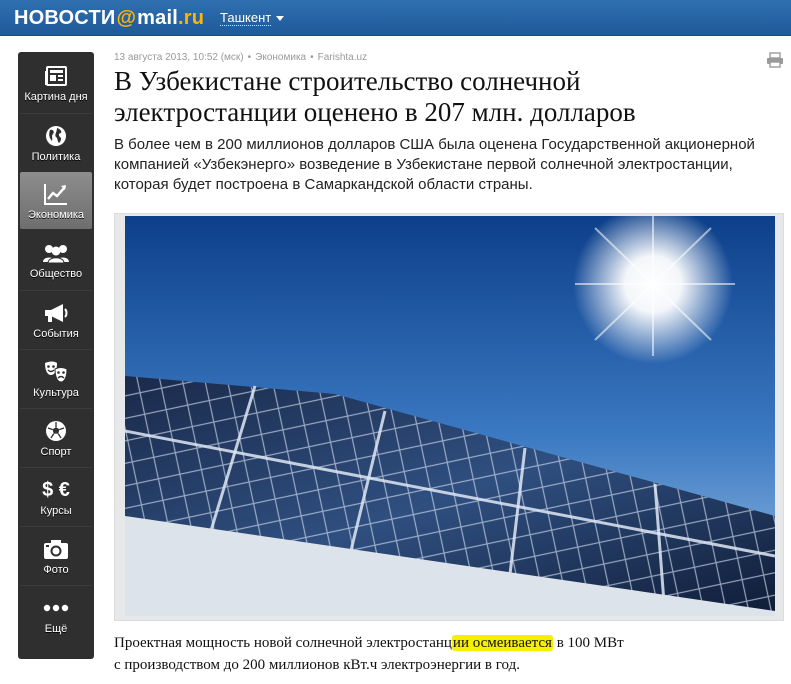 The height and width of the screenshot is (684, 791). I want to click on site-logo: НОВОСТИ @ mail .ru, so click(109, 18).